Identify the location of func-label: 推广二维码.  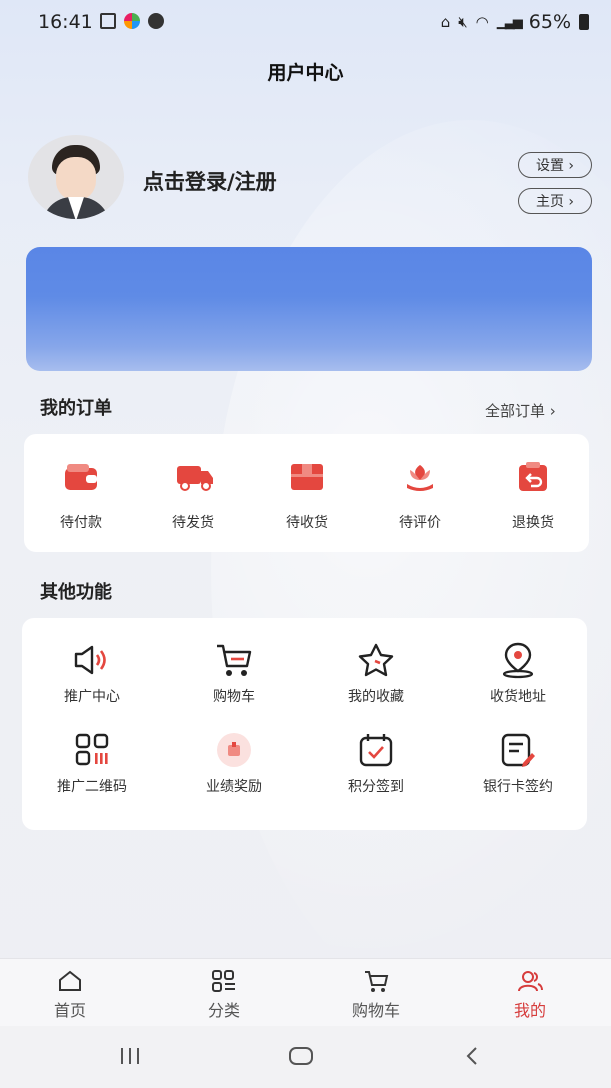
(92, 787).